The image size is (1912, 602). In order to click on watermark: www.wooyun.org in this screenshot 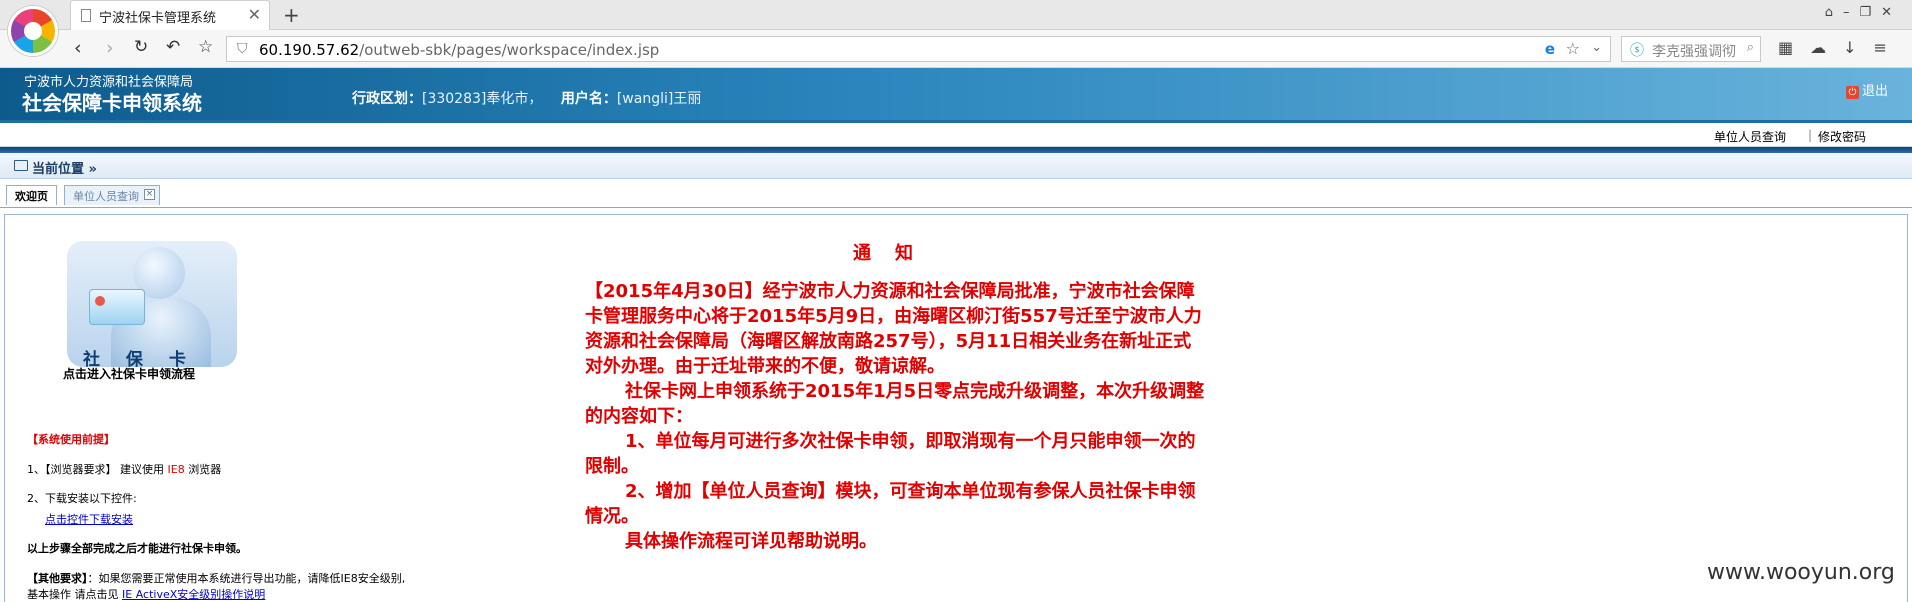, I will do `click(1801, 572)`.